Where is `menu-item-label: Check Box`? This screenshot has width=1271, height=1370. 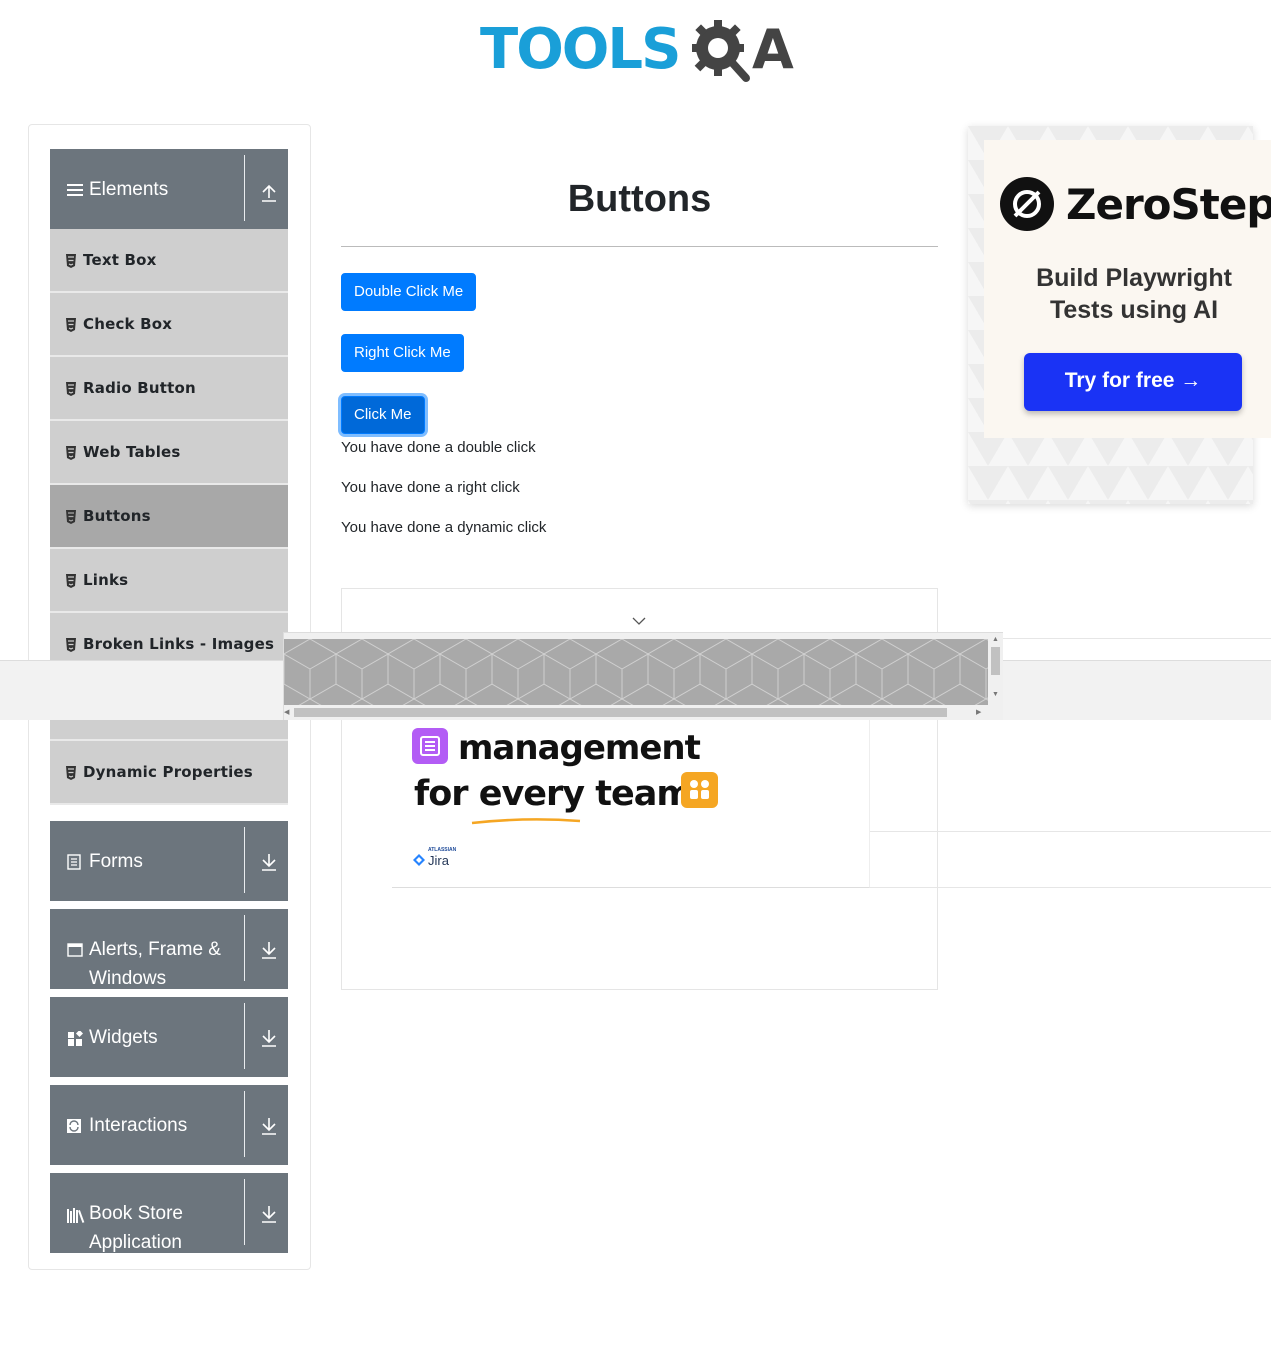 menu-item-label: Check Box is located at coordinates (128, 324).